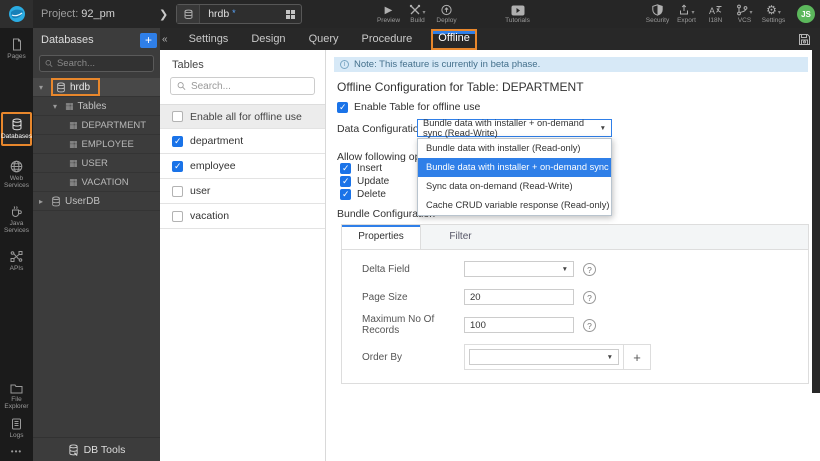  I want to click on settings-button: ⚙ ▾ Settings, so click(773, 14).